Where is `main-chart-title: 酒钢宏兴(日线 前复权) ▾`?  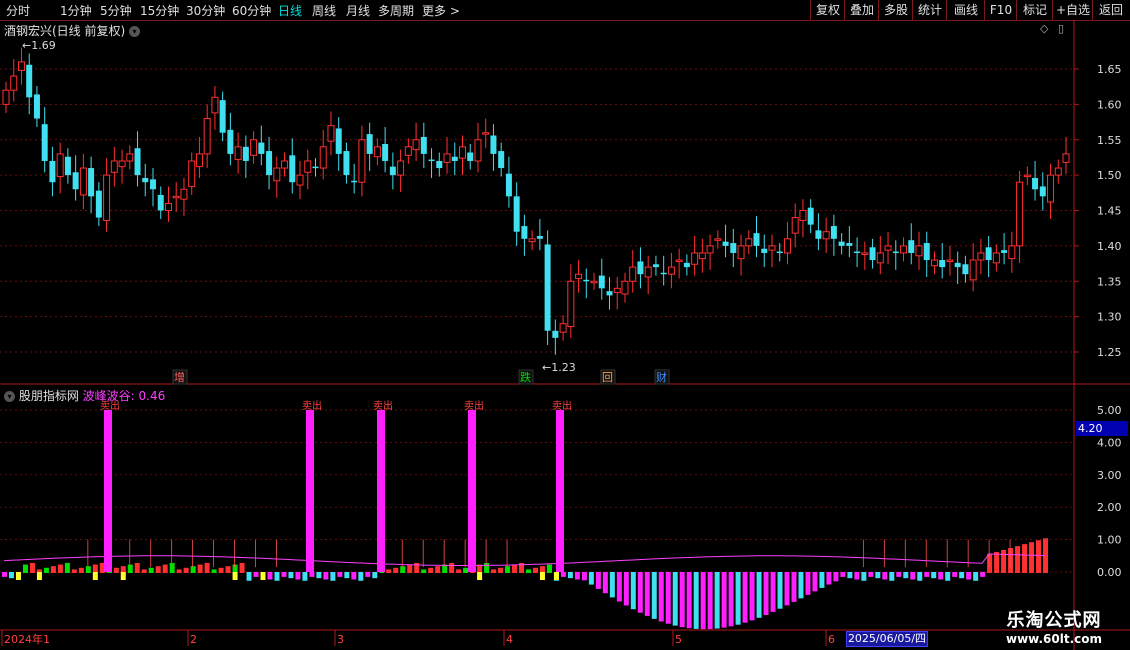
main-chart-title: 酒钢宏兴(日线 前复权) ▾ is located at coordinates (72, 30).